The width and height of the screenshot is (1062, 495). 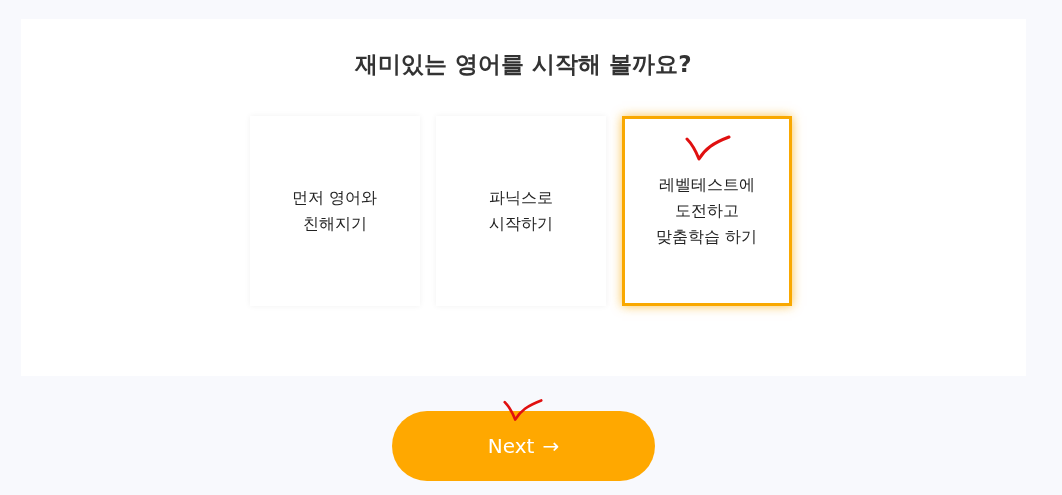 What do you see at coordinates (523, 64) in the screenshot?
I see `question-title: 재미있는 영어를 시작해 볼까요?` at bounding box center [523, 64].